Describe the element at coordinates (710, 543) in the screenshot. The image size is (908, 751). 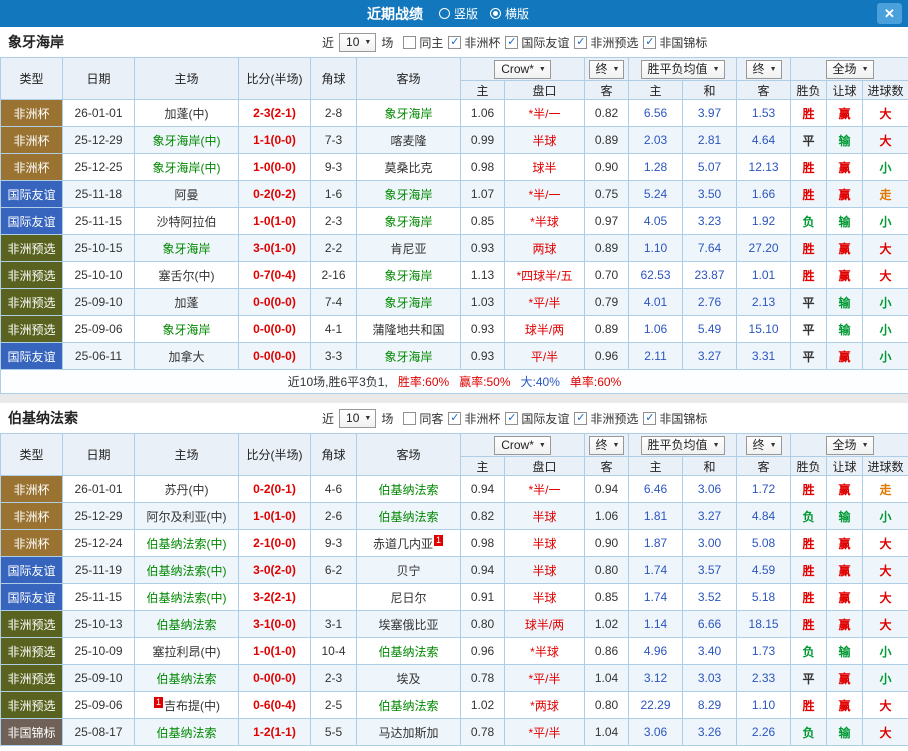
I see `avg-draw: 3.00` at that location.